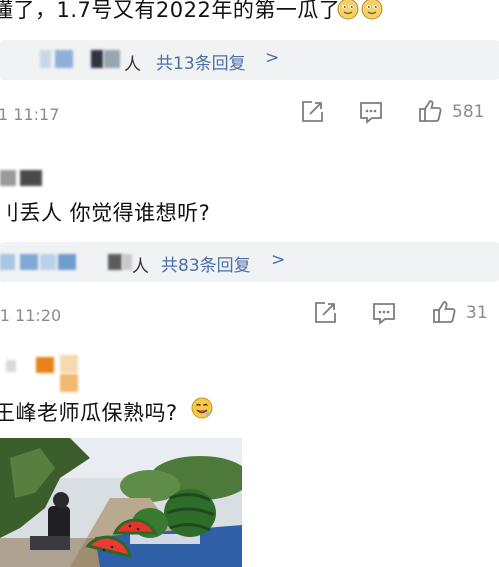 The width and height of the screenshot is (499, 567). I want to click on comment-2-text: 刂丢人 你觉得谁想听?, so click(105, 213).